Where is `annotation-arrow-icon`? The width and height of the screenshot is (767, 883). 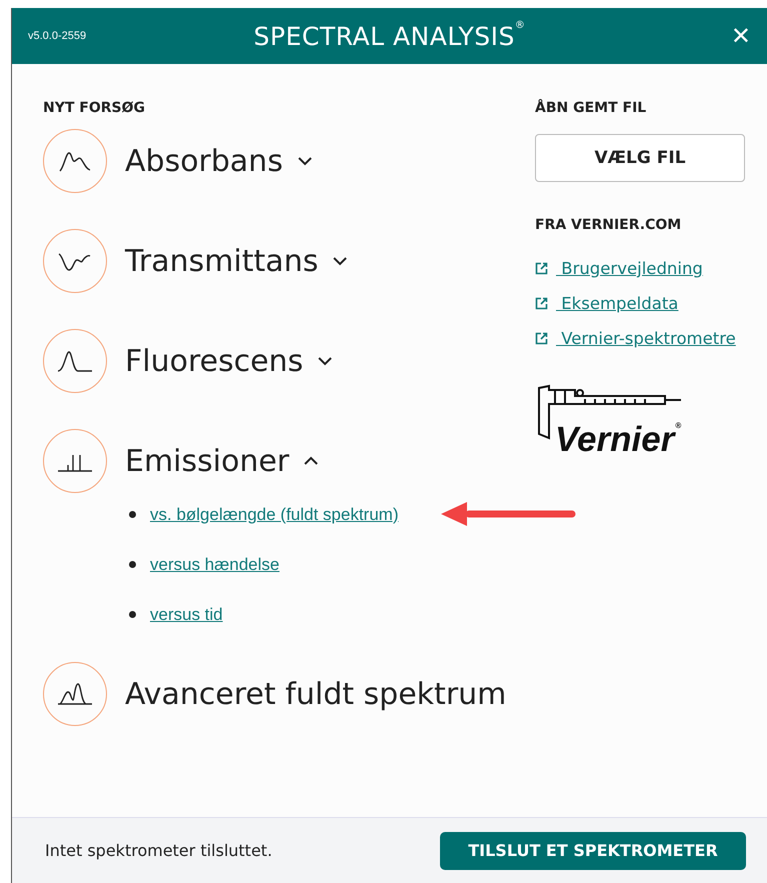 annotation-arrow-icon is located at coordinates (508, 514).